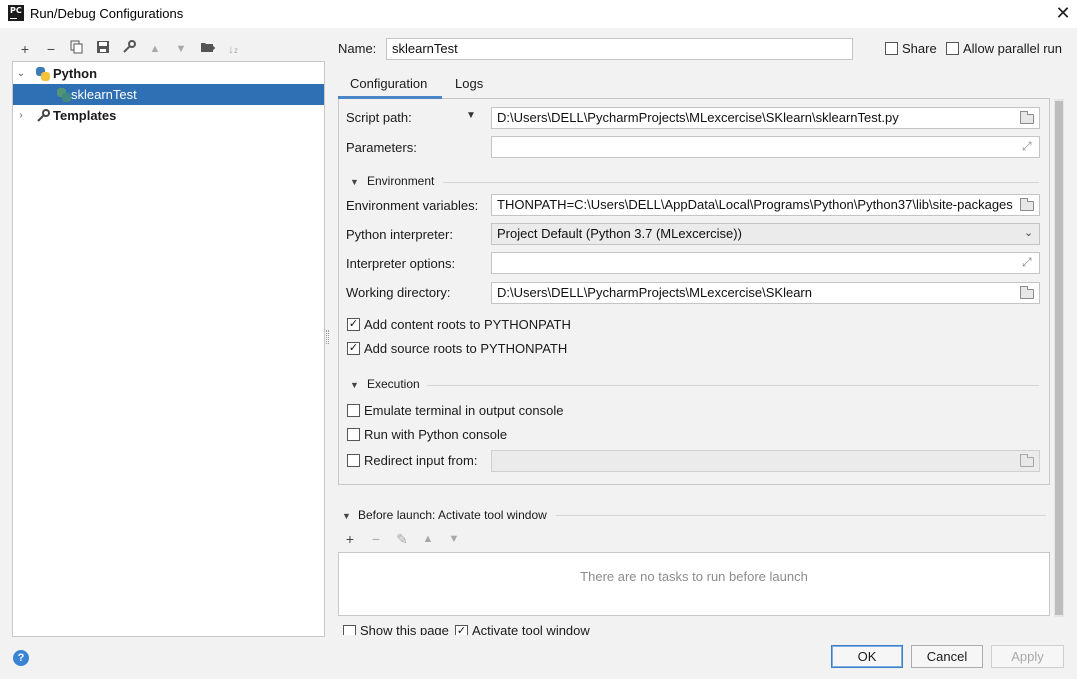 This screenshot has height=679, width=1077. What do you see at coordinates (467, 324) in the screenshot?
I see `content-roots-label: Add content roots to PYTHONPATH` at bounding box center [467, 324].